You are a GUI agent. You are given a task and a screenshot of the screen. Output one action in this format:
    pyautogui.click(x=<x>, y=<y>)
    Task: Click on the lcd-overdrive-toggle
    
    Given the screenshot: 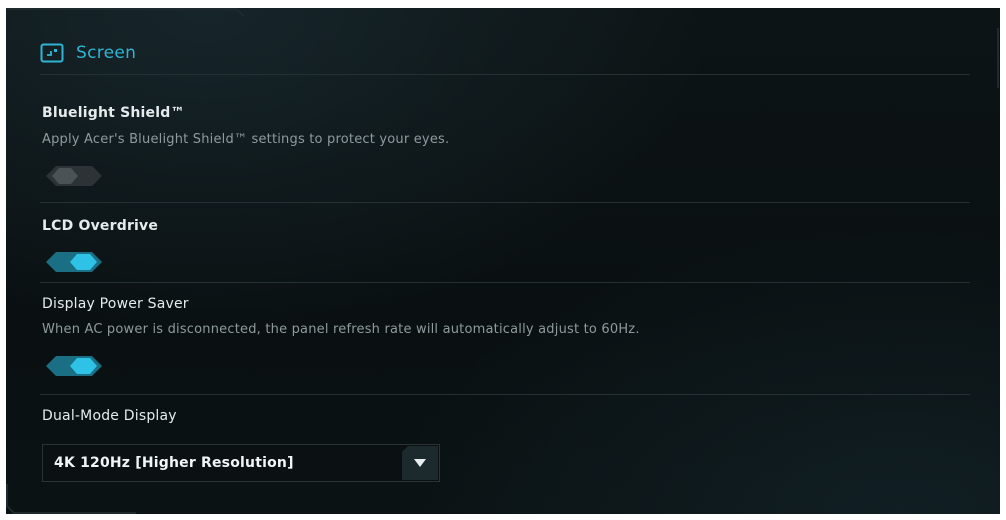 What is the action you would take?
    pyautogui.click(x=74, y=262)
    